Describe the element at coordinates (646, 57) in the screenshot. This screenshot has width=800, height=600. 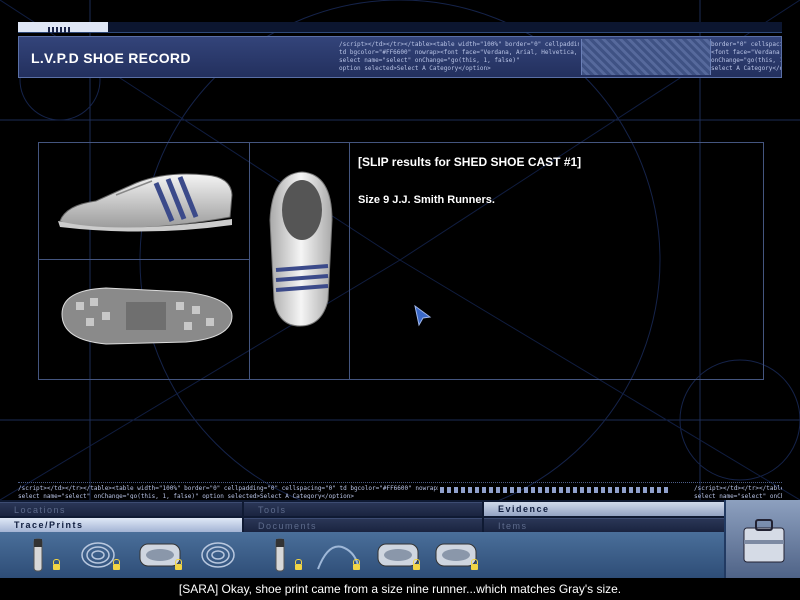
I see `shoe-tread-pattern-icon` at that location.